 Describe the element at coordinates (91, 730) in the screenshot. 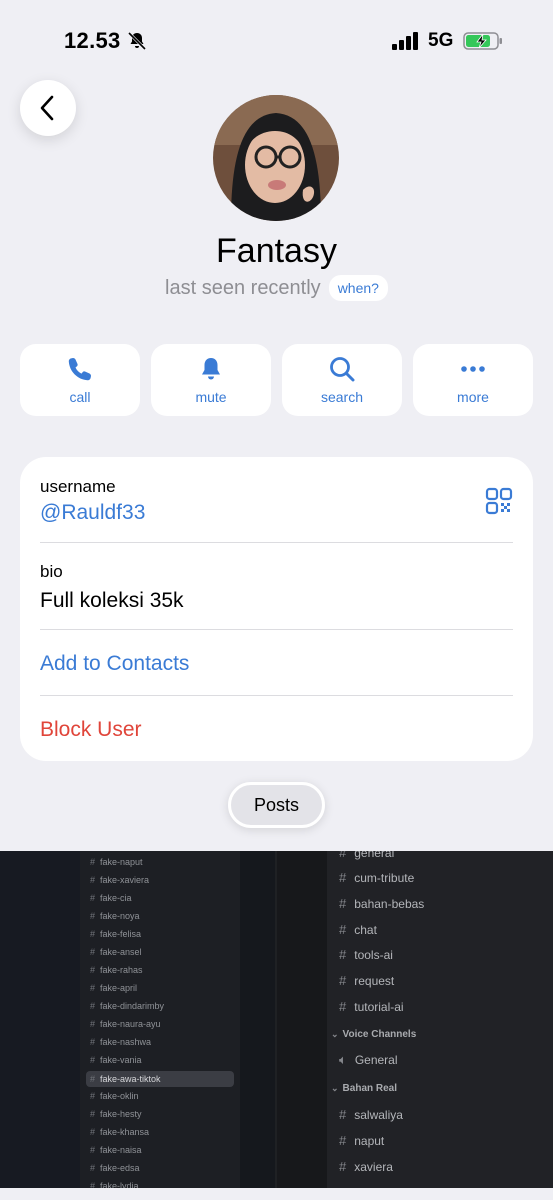

I see `block-user-button: Block User` at that location.